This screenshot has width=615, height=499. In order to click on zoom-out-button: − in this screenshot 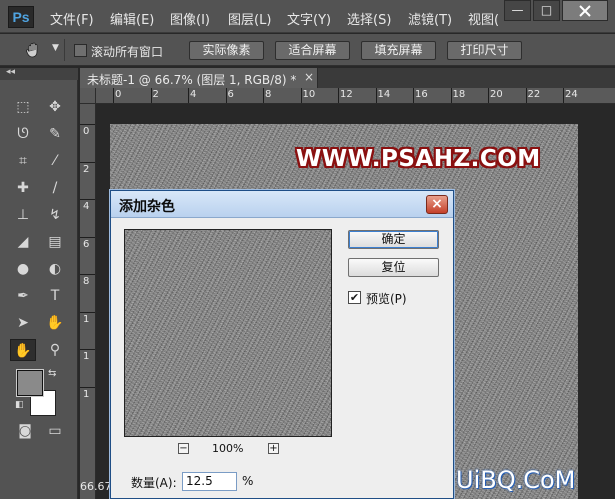, I will do `click(183, 448)`.